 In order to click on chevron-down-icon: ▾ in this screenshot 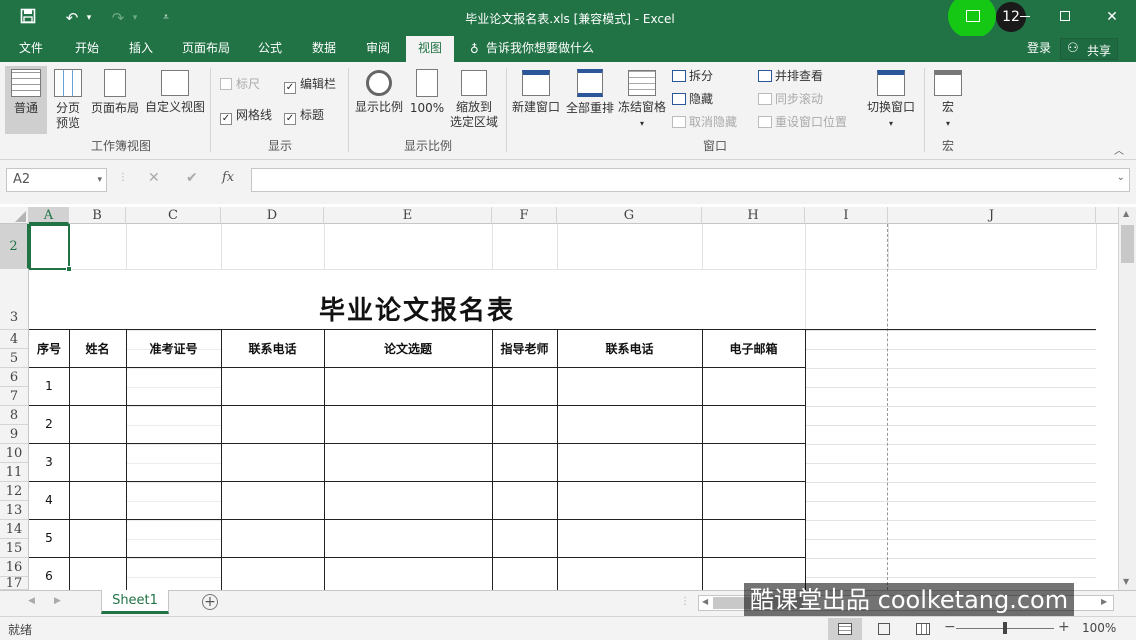, I will do `click(99, 180)`.